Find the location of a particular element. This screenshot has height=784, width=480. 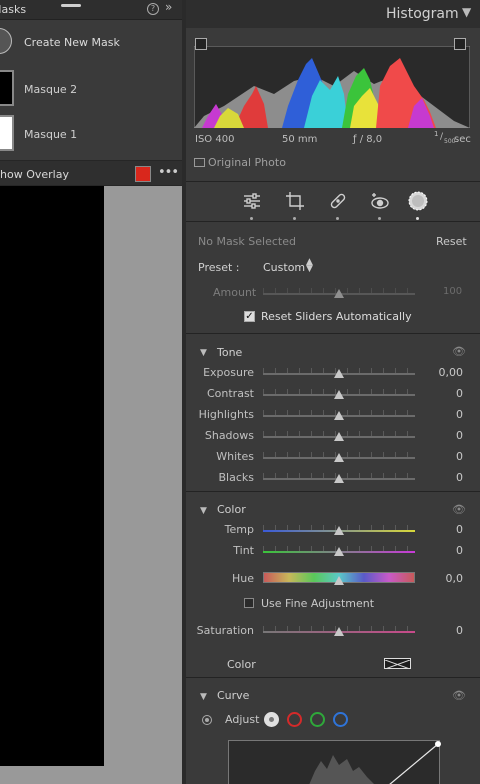

exposure-label: Exposure is located at coordinates (228, 372).